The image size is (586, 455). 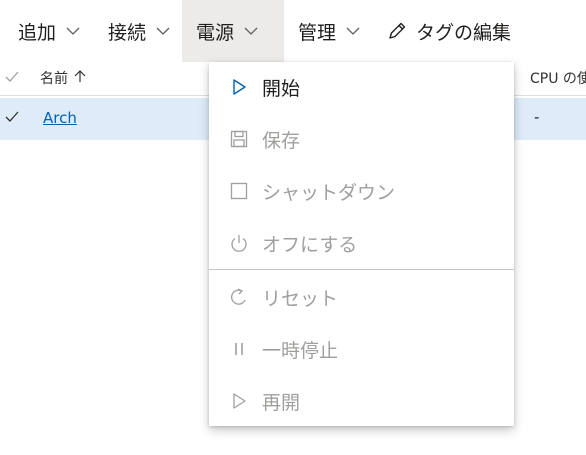 What do you see at coordinates (127, 32) in the screenshot?
I see `connect-label: 接続` at bounding box center [127, 32].